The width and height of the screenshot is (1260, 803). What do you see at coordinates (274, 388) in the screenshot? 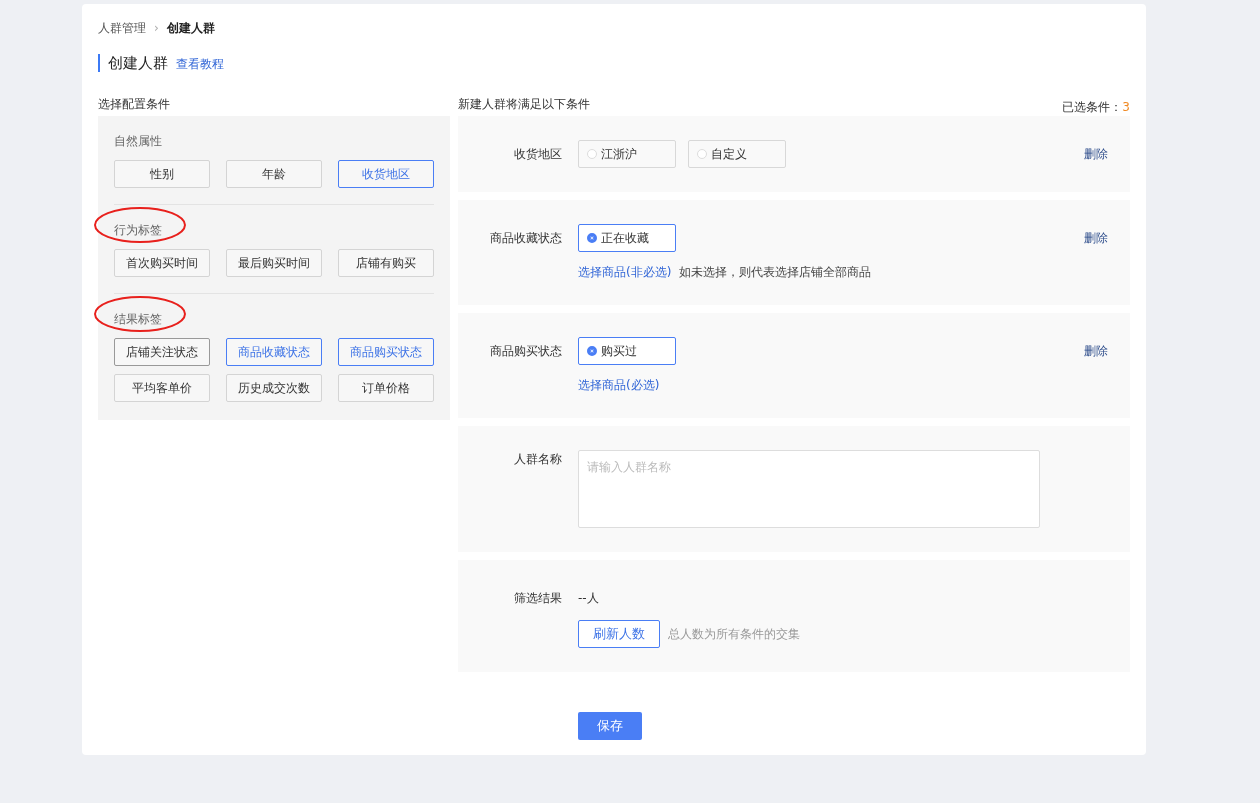
I see `tag-button: 历史成交次数` at bounding box center [274, 388].